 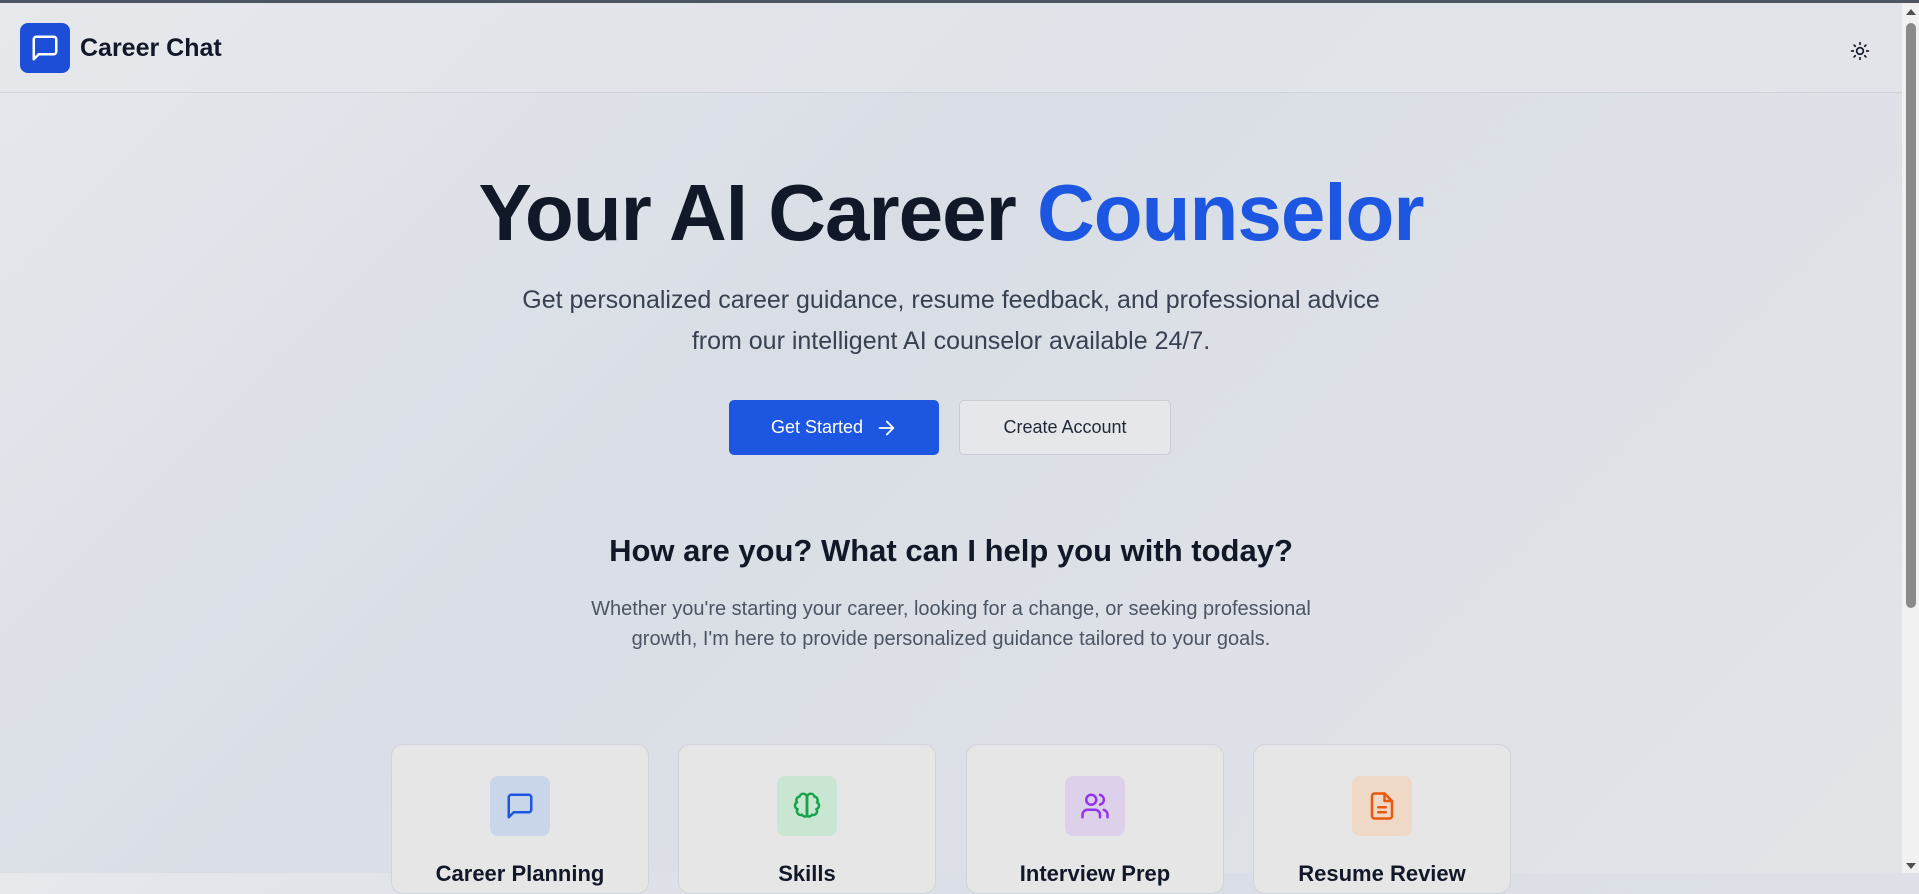 I want to click on create-account-button: Create Account, so click(x=1065, y=427).